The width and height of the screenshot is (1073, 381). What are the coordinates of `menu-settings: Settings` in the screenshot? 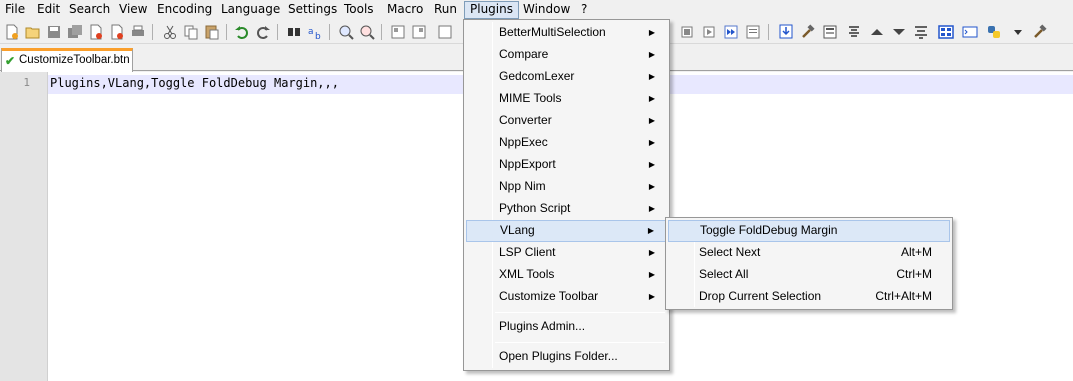 It's located at (312, 10).